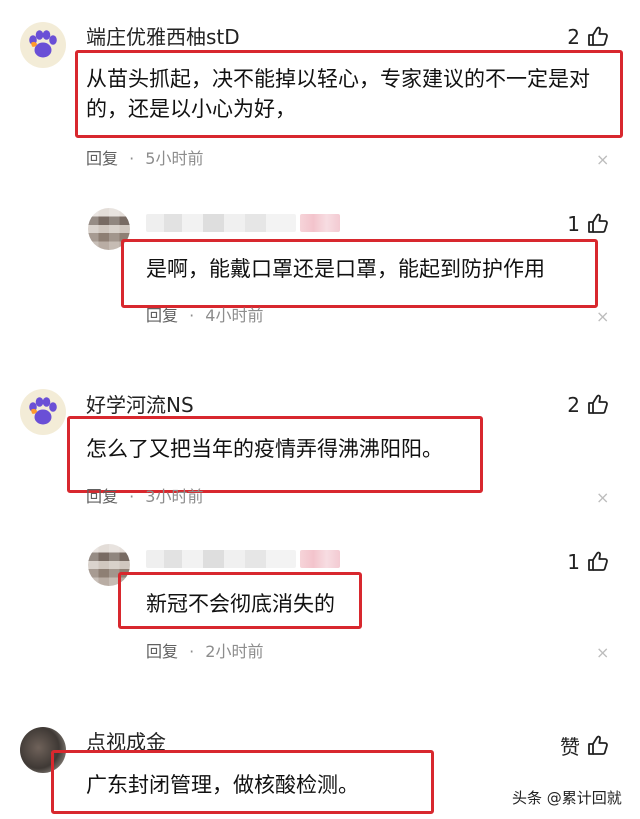 This screenshot has height=819, width=640. Describe the element at coordinates (163, 37) in the screenshot. I see `username: 端庄优雅西柚stD` at that location.